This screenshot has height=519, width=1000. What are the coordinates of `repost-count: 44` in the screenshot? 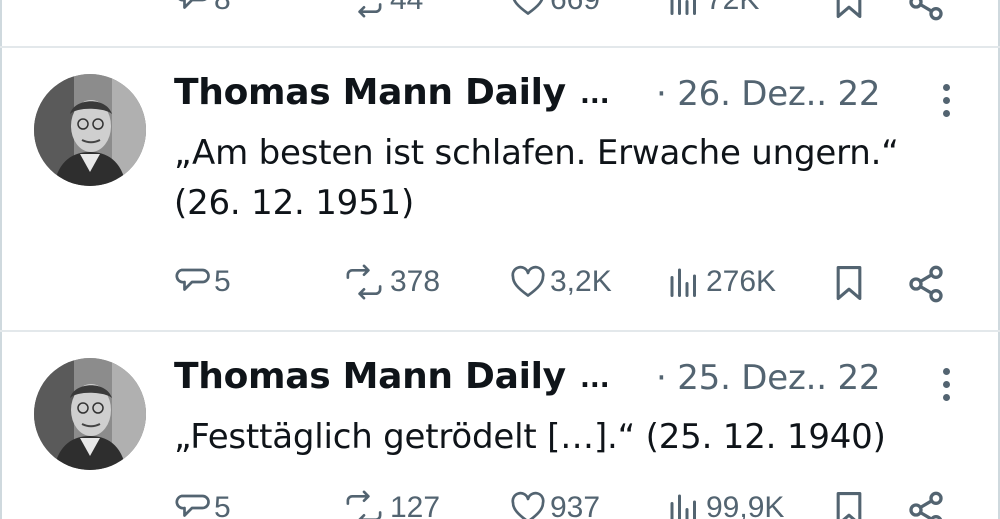 It's located at (406, 8).